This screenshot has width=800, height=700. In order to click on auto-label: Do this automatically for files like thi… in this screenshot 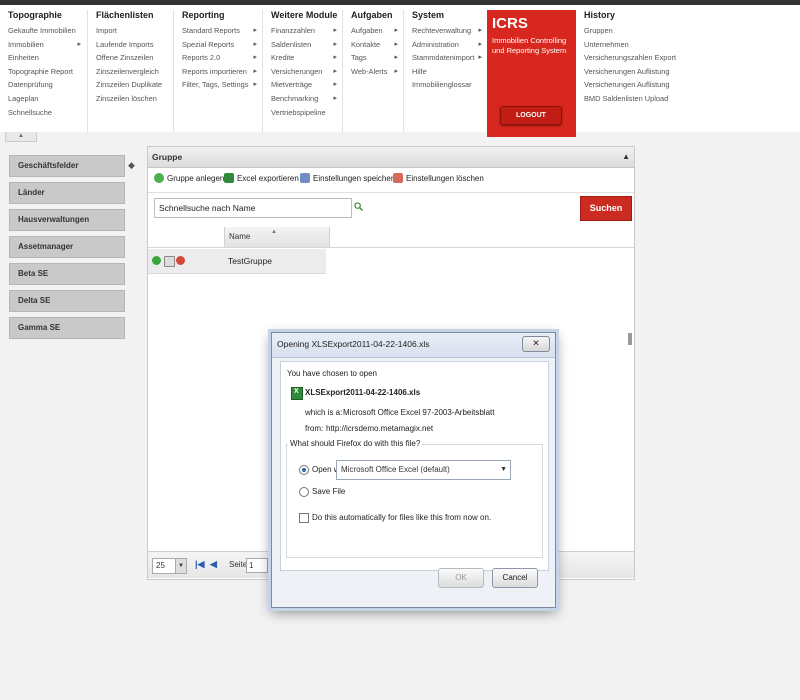, I will do `click(401, 517)`.